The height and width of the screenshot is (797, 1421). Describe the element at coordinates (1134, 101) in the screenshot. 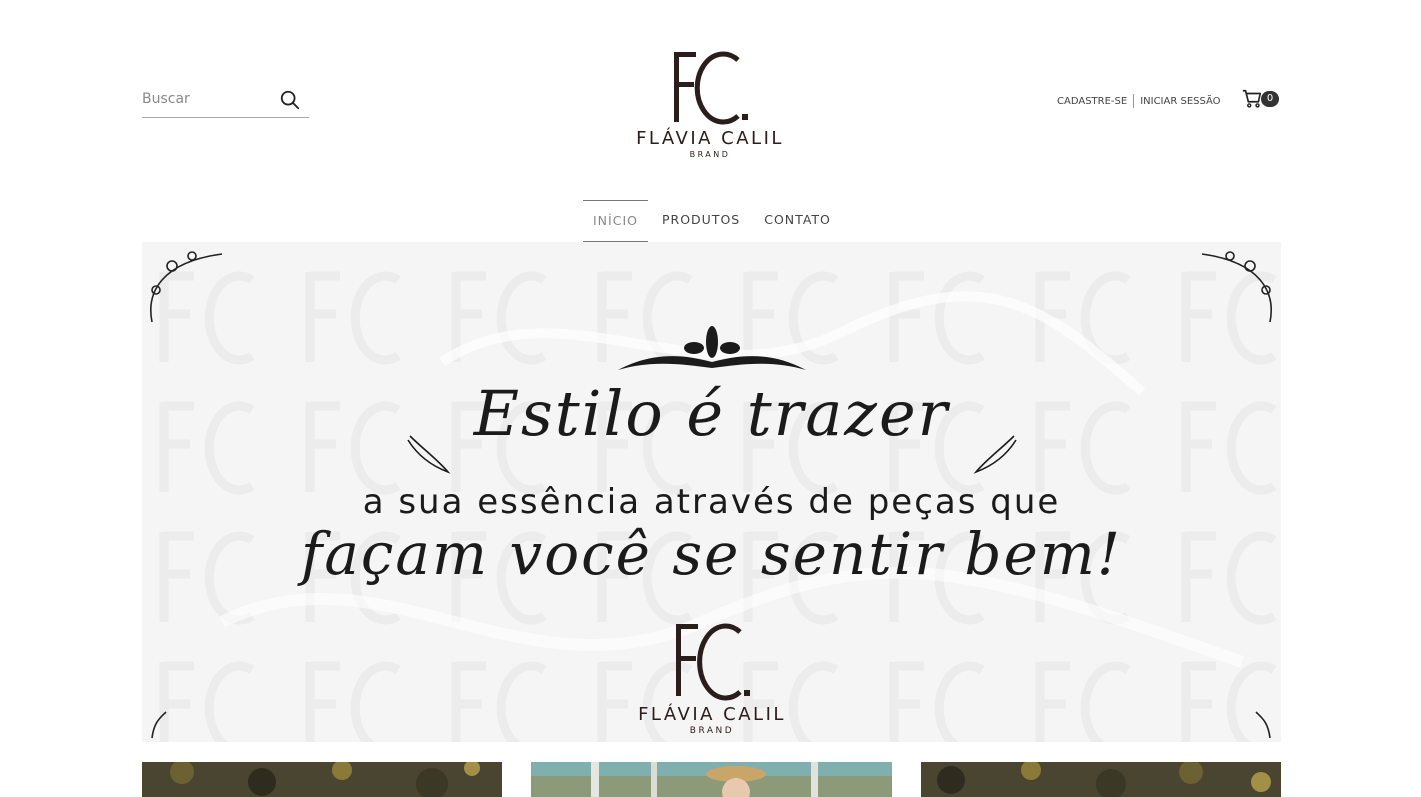

I see `link-separator` at that location.